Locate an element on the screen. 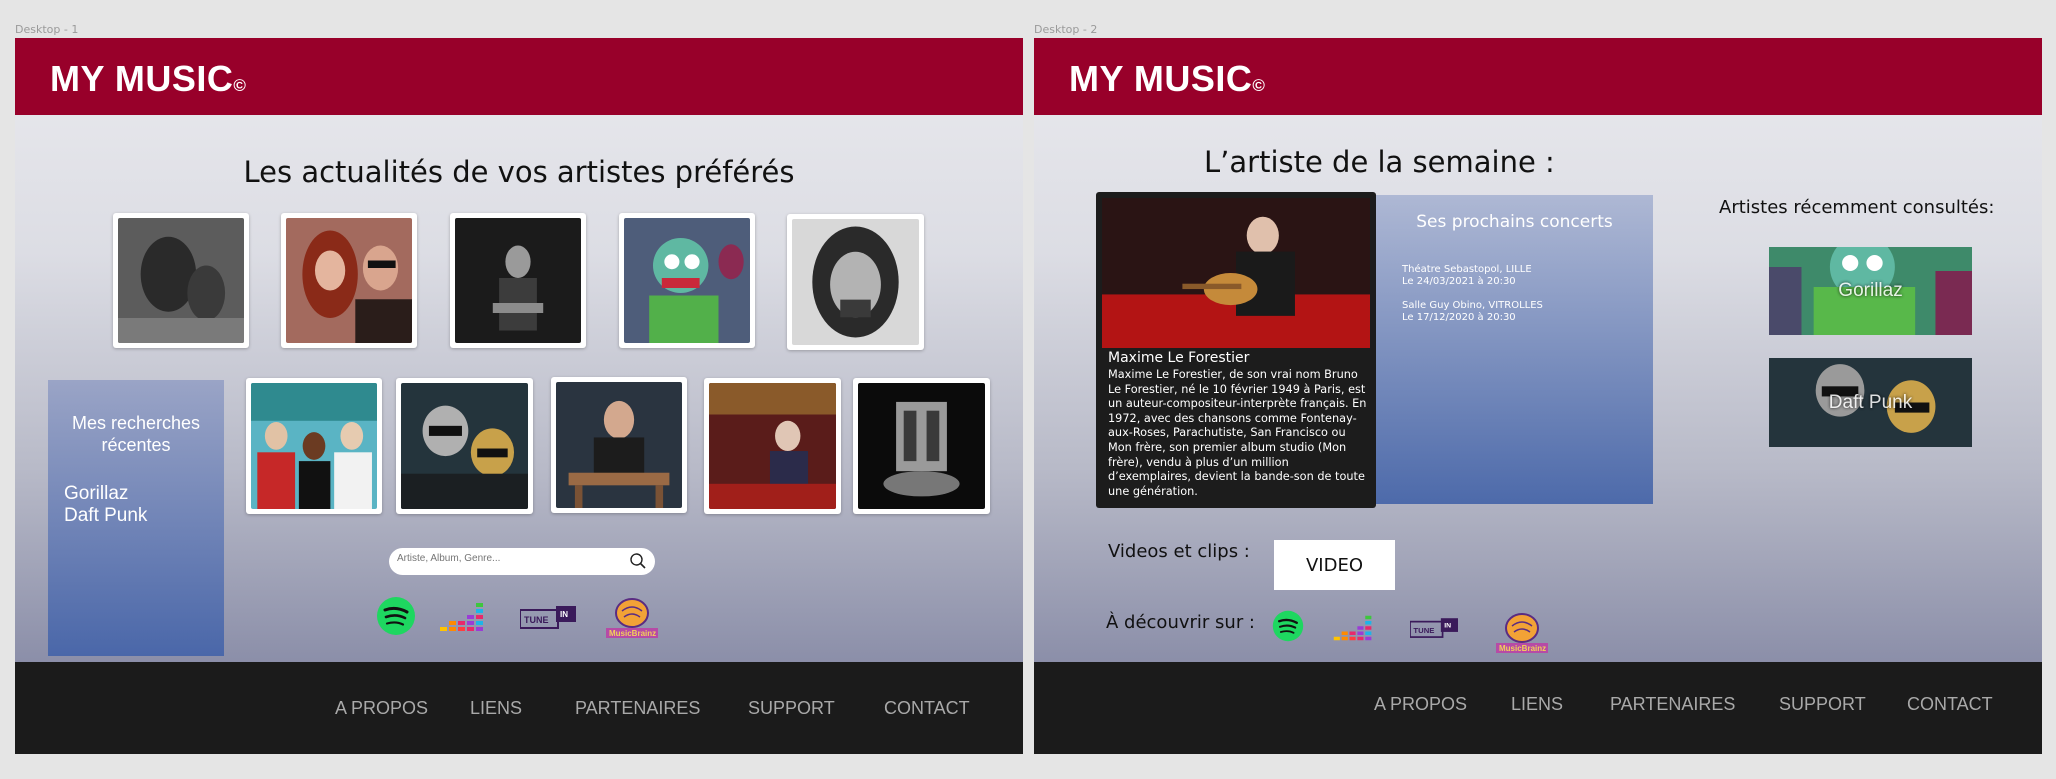 The image size is (2056, 779). recent-search-item: Gorillaz is located at coordinates (96, 494).